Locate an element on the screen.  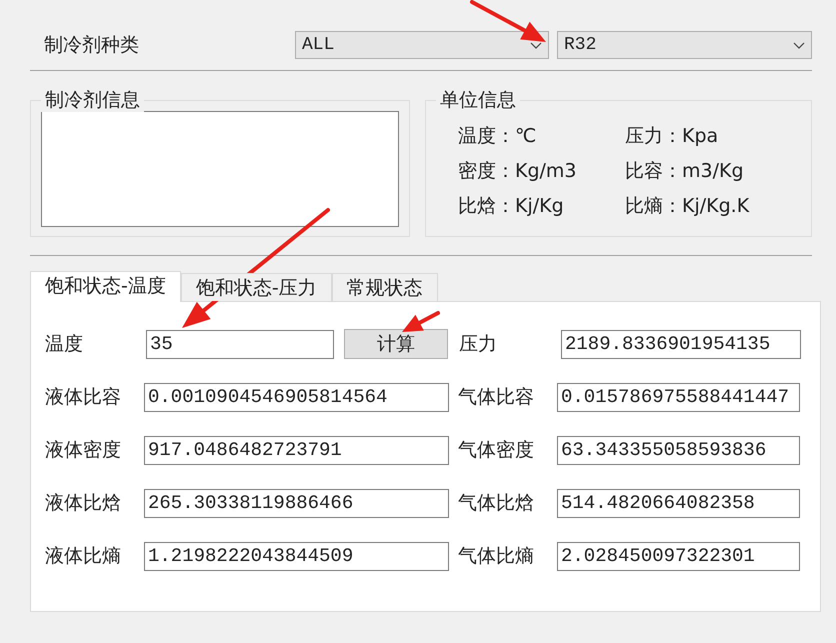
field-label: 液体比容 is located at coordinates (83, 397).